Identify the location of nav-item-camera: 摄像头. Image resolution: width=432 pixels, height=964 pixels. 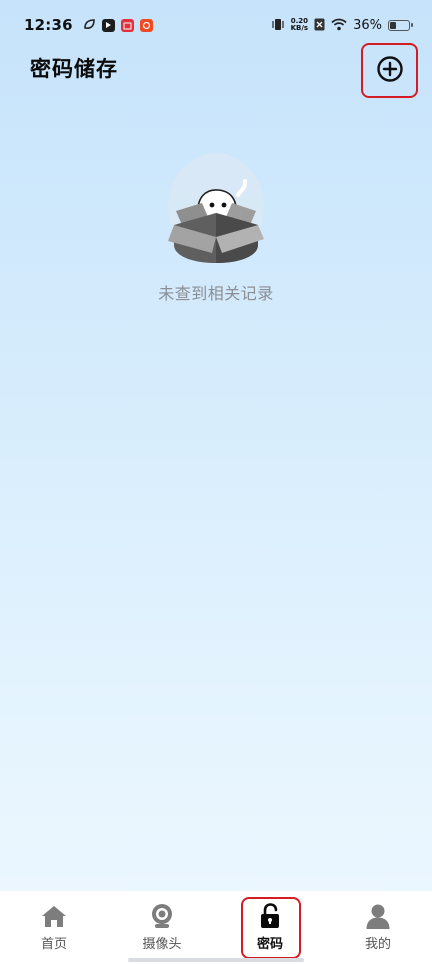
(162, 927).